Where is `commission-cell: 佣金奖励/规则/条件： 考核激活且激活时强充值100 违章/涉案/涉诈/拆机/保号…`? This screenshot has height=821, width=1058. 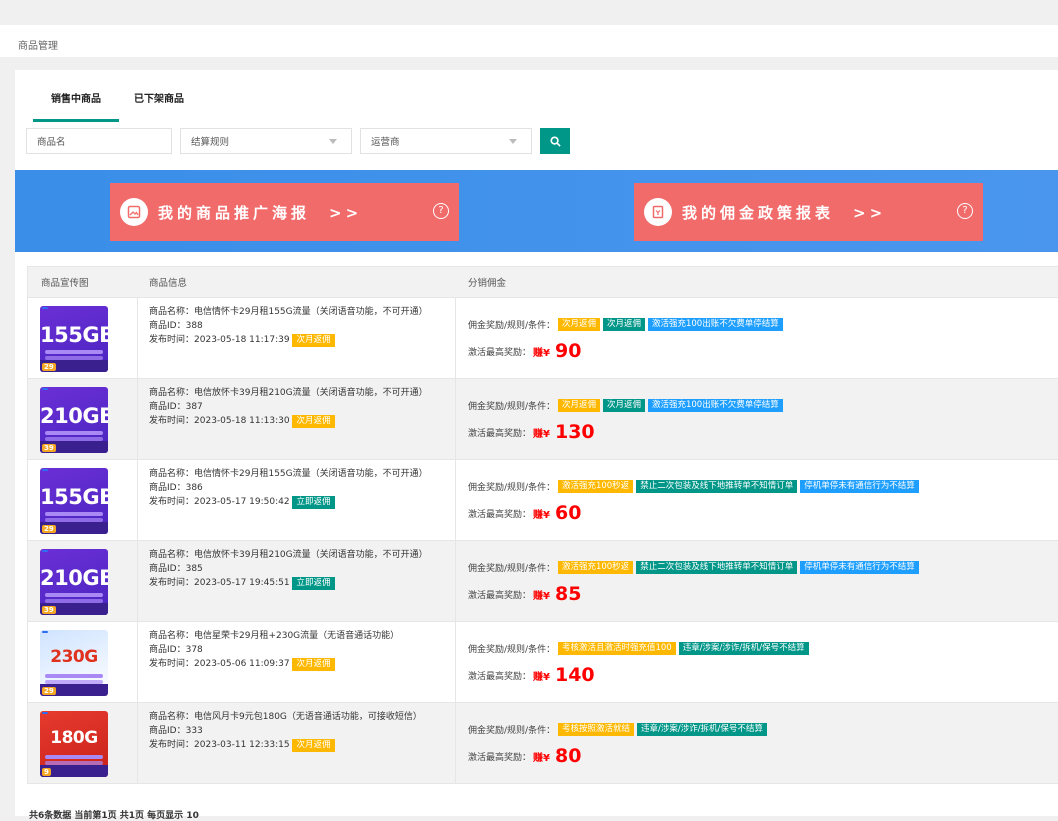 commission-cell: 佣金奖励/规则/条件： 考核激活且激活时强充值100 违章/涉案/涉诈/拆机/保号… is located at coordinates (757, 662).